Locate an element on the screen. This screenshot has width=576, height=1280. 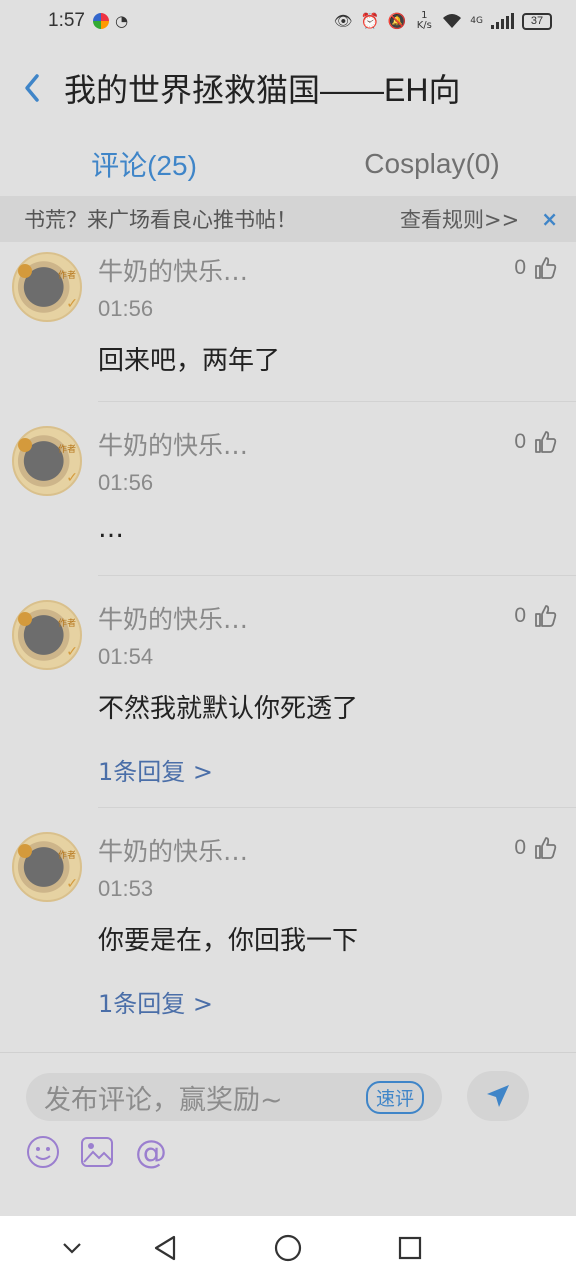
mute-icon: 🔕 is located at coordinates (397, 21).